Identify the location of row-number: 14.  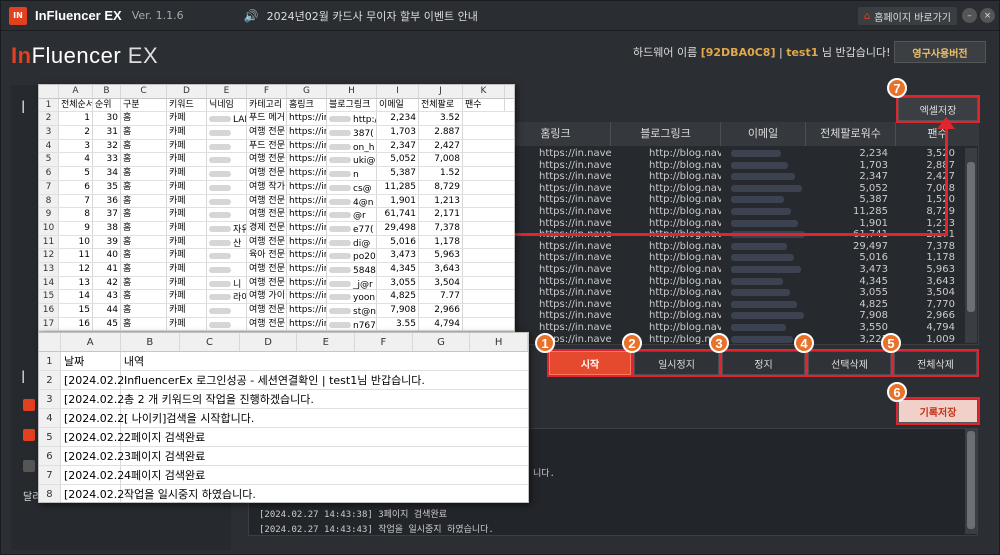
(49, 283).